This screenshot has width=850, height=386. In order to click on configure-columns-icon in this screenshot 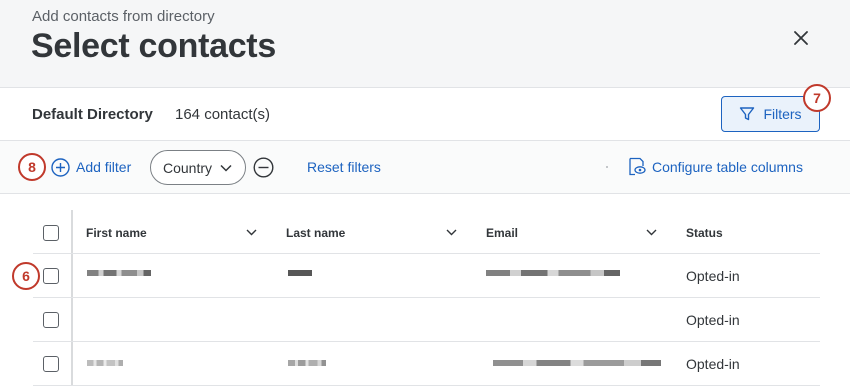, I will do `click(637, 166)`.